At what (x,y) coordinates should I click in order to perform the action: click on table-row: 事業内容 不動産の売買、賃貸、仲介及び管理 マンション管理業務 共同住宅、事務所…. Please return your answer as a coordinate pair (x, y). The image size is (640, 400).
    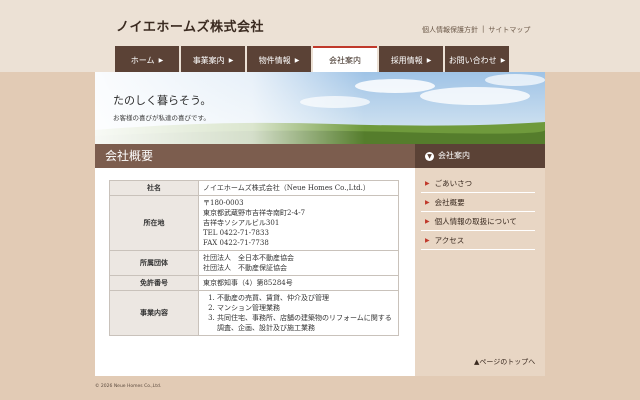
    Looking at the image, I should click on (254, 313).